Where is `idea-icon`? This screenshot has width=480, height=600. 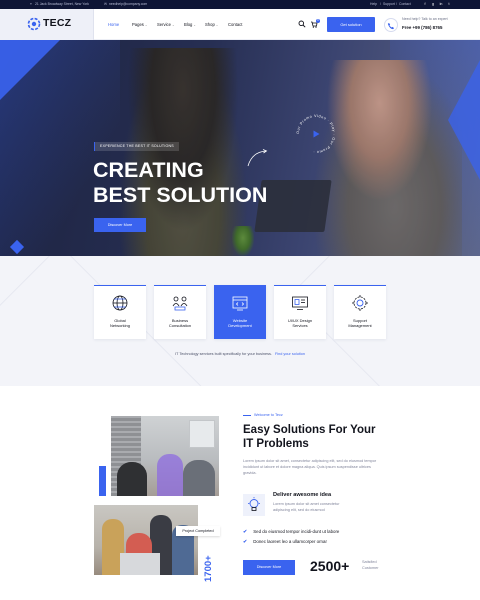
idea-icon is located at coordinates (254, 505).